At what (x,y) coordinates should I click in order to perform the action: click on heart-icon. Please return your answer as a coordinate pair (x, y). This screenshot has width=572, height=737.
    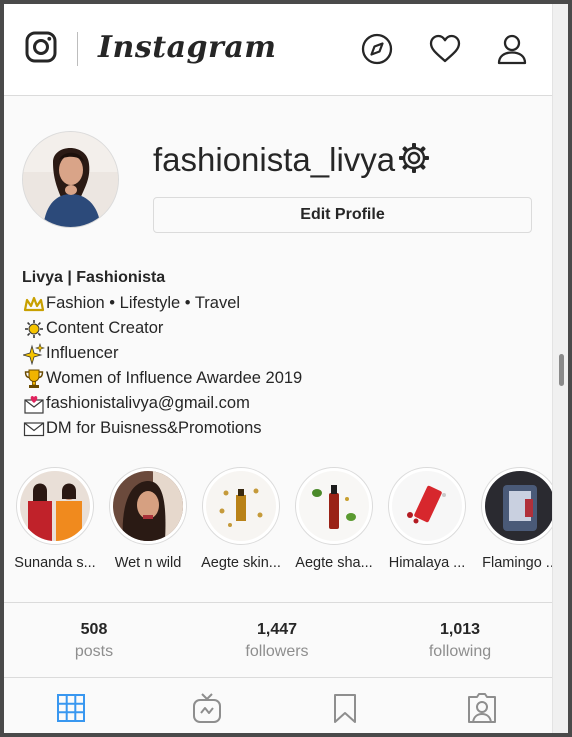
    Looking at the image, I should click on (445, 49).